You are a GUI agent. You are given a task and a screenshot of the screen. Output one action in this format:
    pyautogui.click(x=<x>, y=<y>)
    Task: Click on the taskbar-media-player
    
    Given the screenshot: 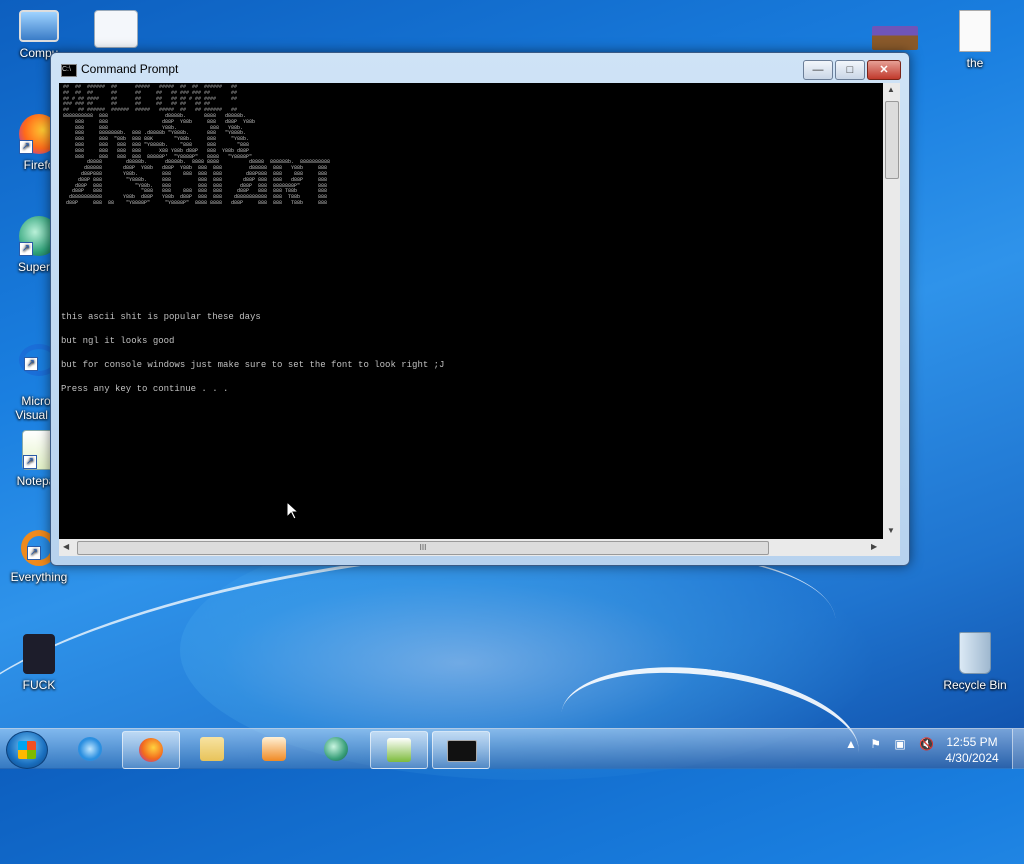 What is the action you would take?
    pyautogui.click(x=274, y=749)
    